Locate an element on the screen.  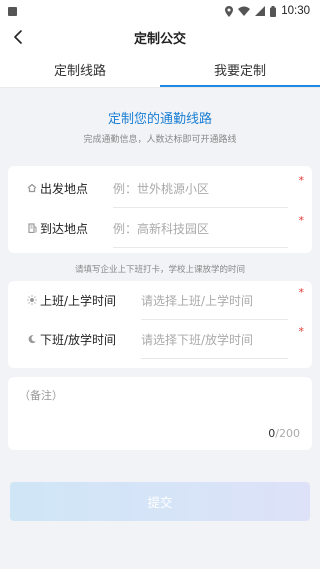
back-arrow-icon is located at coordinates (18, 37).